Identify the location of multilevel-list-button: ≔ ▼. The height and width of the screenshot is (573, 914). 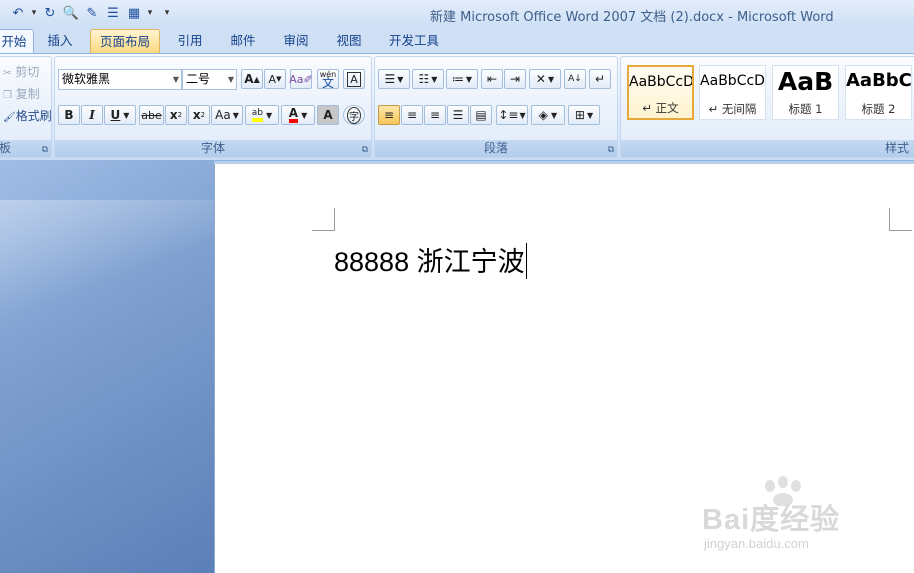
(462, 79).